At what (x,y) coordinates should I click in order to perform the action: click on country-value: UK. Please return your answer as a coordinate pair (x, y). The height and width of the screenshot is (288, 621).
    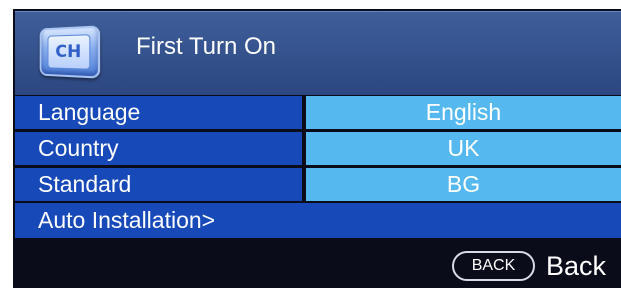
    Looking at the image, I should click on (463, 148).